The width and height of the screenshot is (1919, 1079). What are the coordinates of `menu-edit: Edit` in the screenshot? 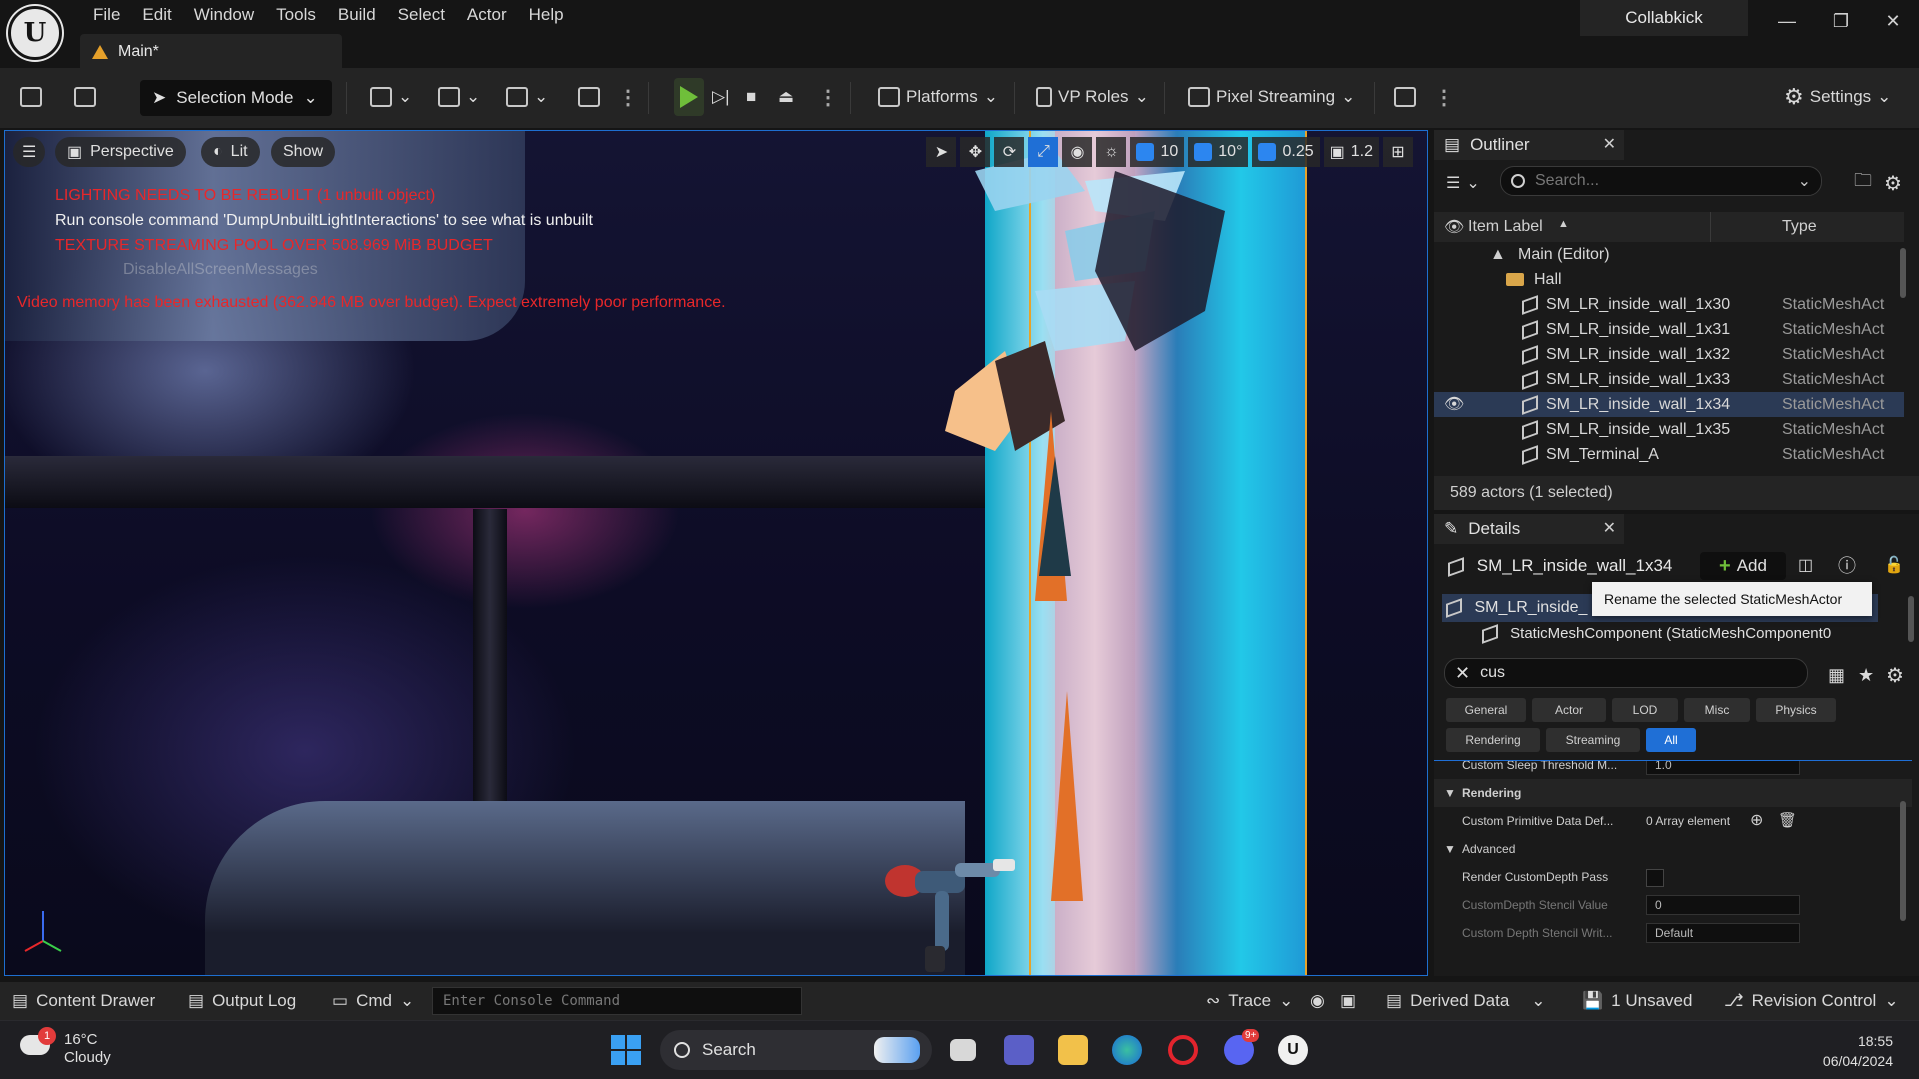 It's located at (156, 15).